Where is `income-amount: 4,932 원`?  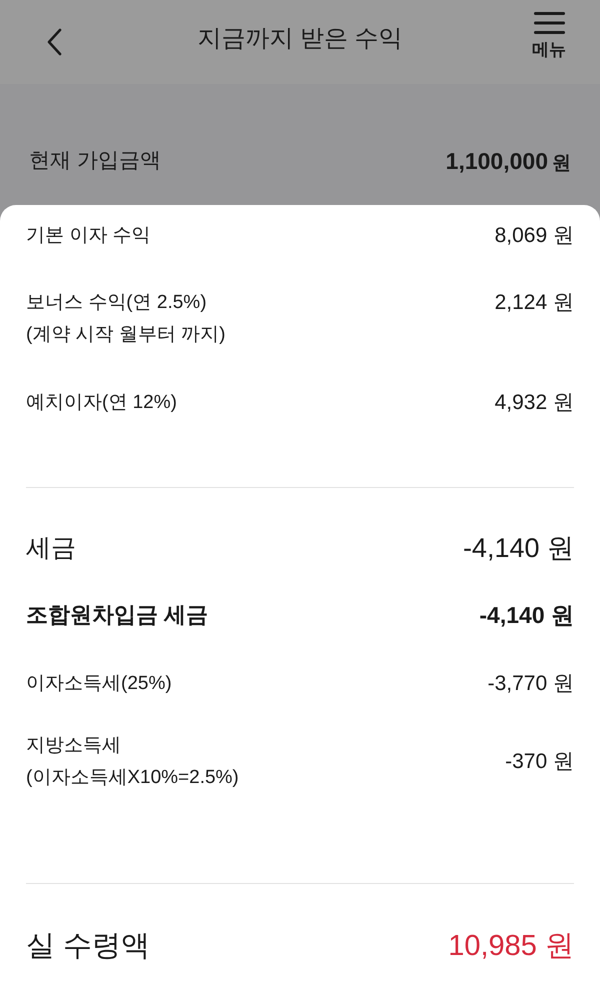 income-amount: 4,932 원 is located at coordinates (534, 403).